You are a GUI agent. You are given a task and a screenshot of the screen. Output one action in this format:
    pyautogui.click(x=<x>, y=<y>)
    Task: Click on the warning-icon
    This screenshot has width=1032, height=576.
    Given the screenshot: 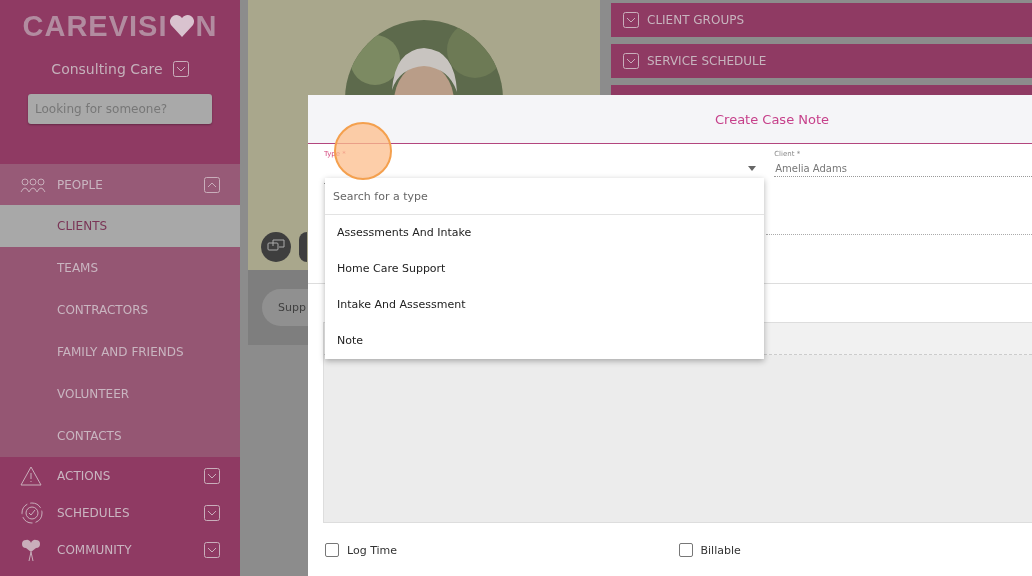 What is the action you would take?
    pyautogui.click(x=31, y=475)
    